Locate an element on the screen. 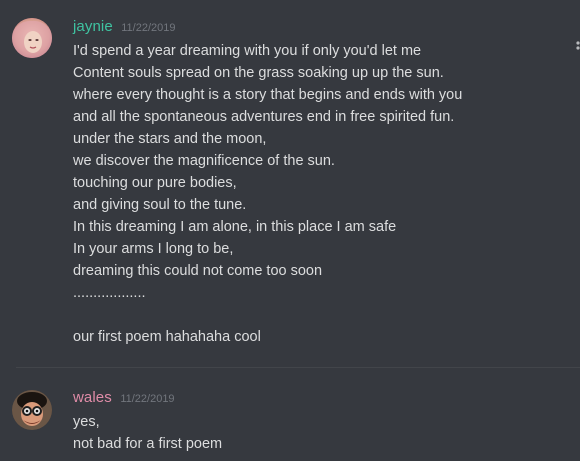 The width and height of the screenshot is (580, 461). message-header: jaynie 11/22/2019 is located at coordinates (124, 28).